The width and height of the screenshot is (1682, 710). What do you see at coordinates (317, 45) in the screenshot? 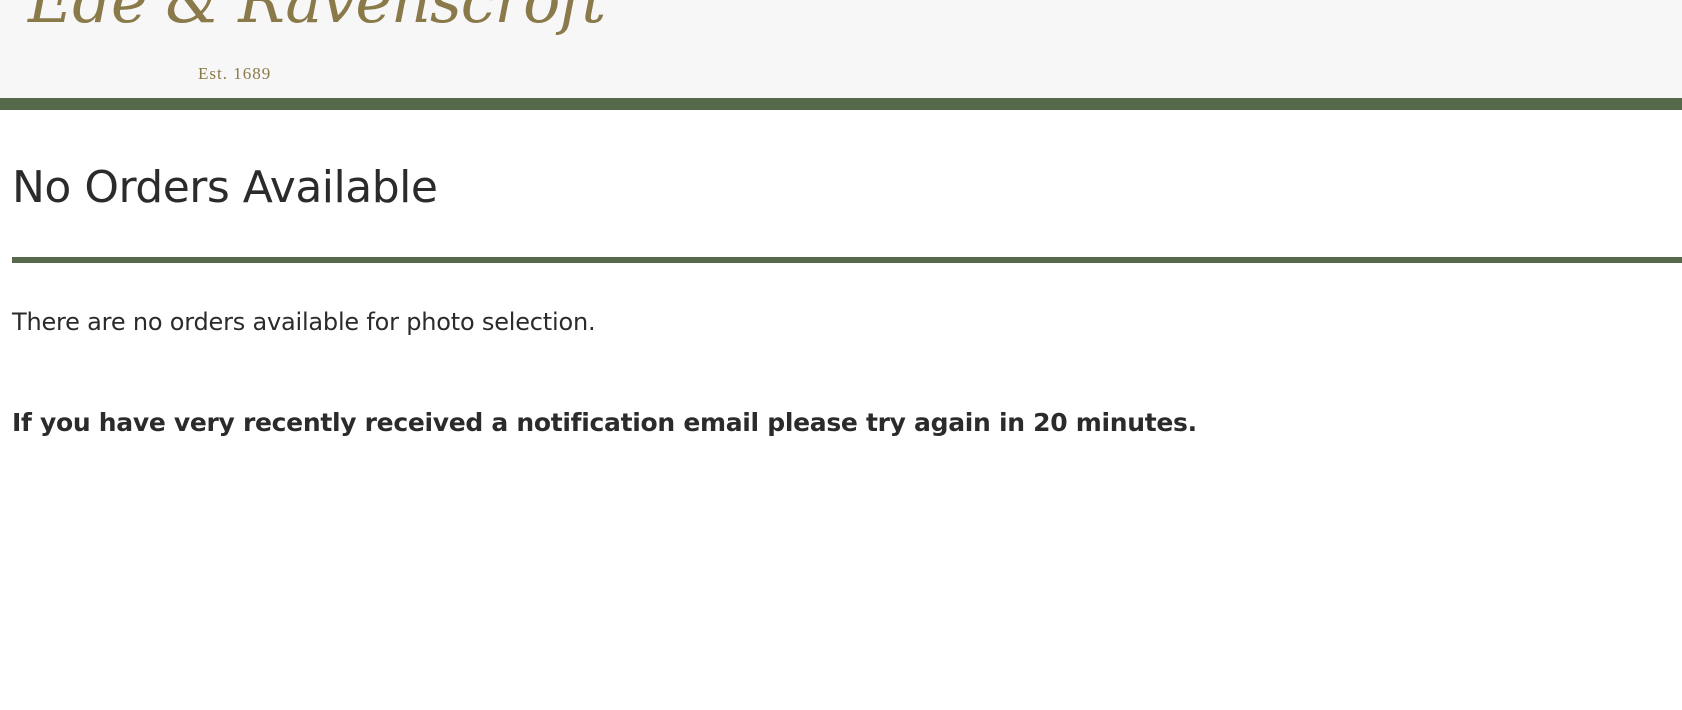
I see `brand-logo: Ede & Ravenscroft Est. 1689` at bounding box center [317, 45].